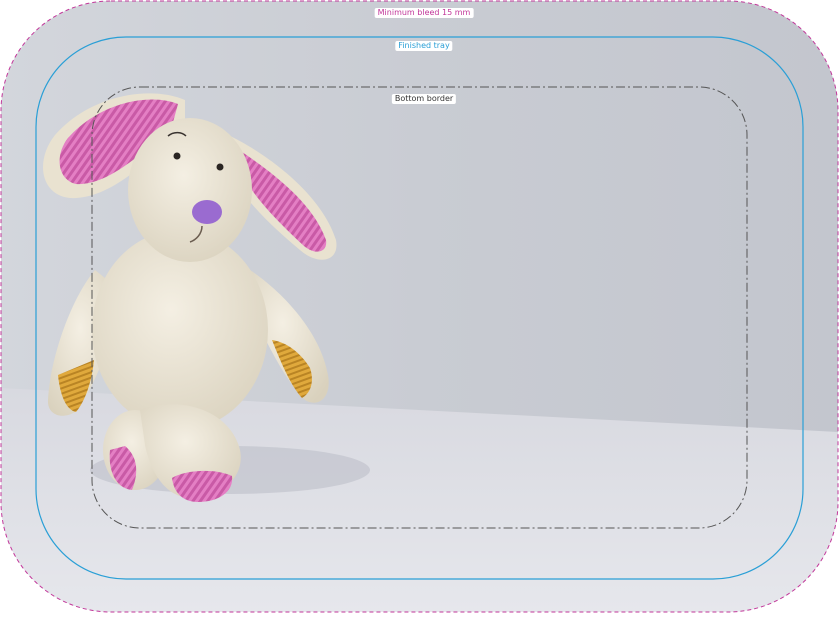 The image size is (839, 618). What do you see at coordinates (207, 212) in the screenshot?
I see `plush-nose` at bounding box center [207, 212].